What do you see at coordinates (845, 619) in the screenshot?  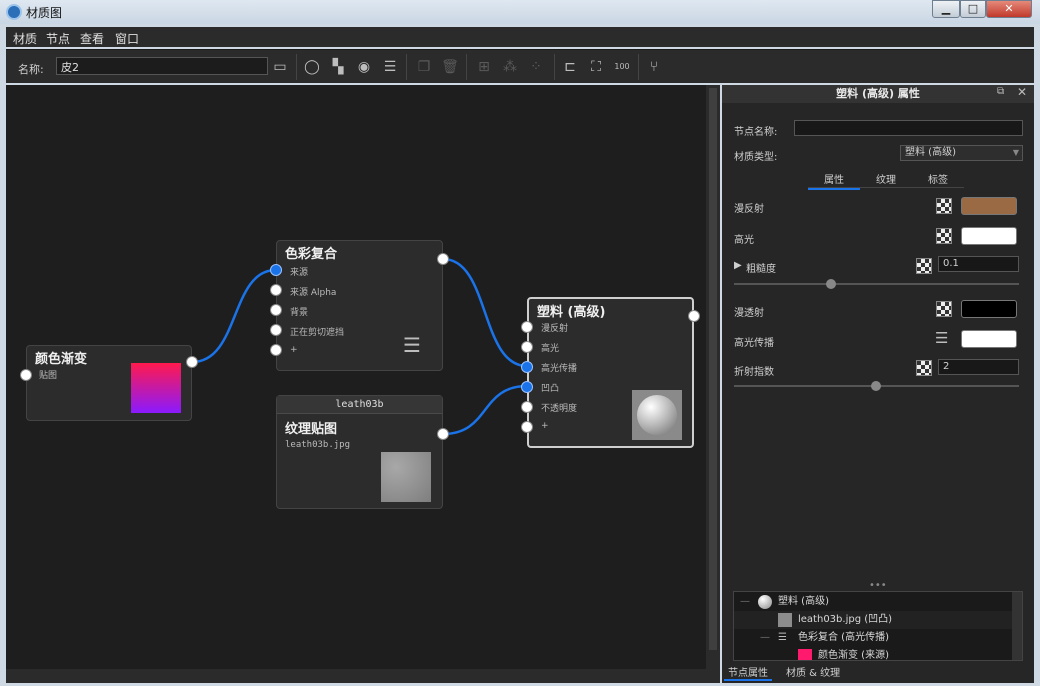 I see `tree-label: leath03b.jpg (凹凸)` at bounding box center [845, 619].